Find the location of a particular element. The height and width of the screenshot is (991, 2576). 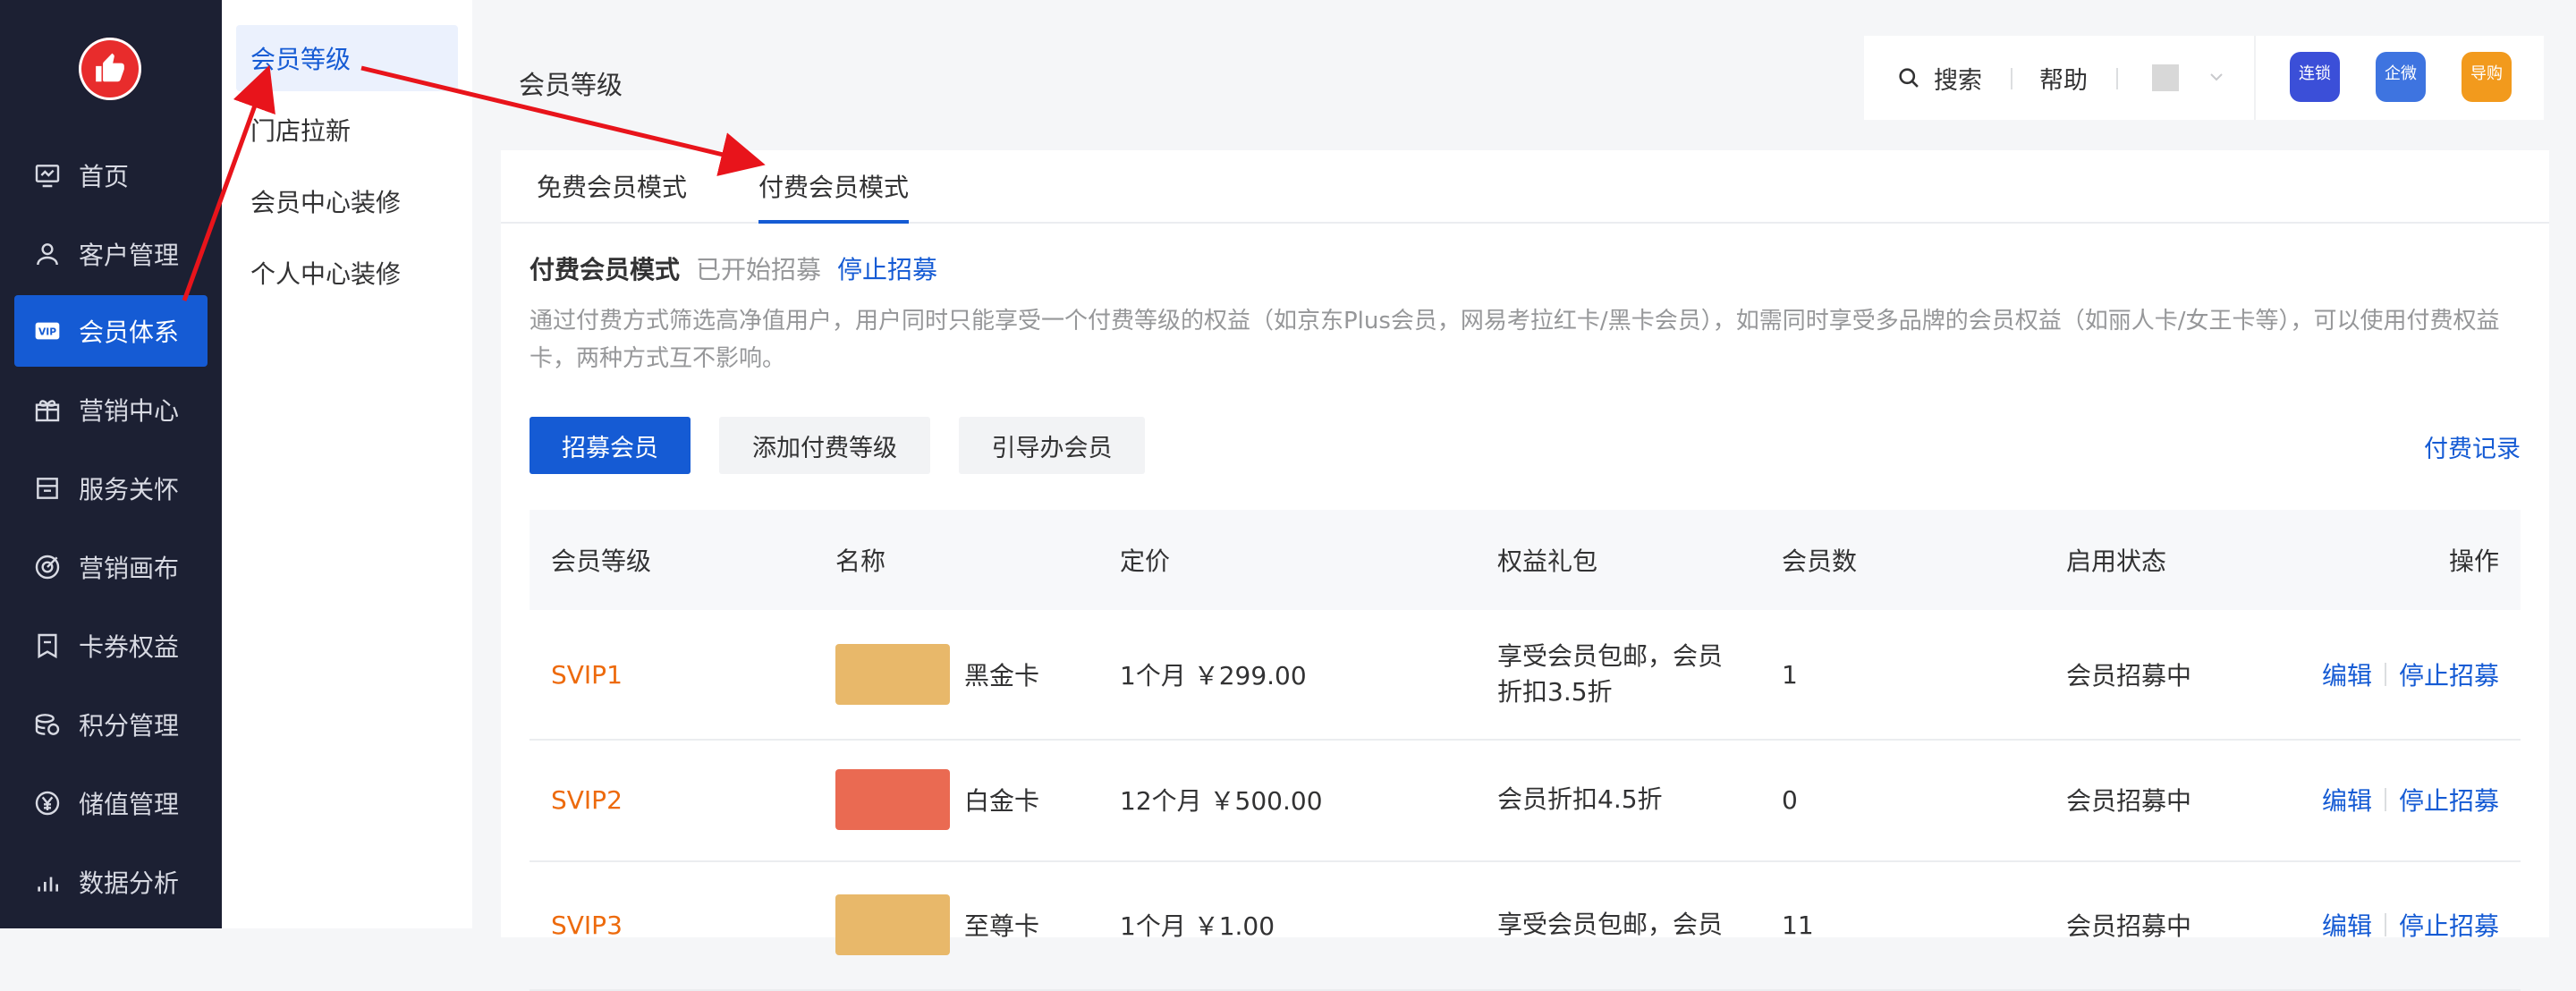

gift-icon is located at coordinates (47, 409).